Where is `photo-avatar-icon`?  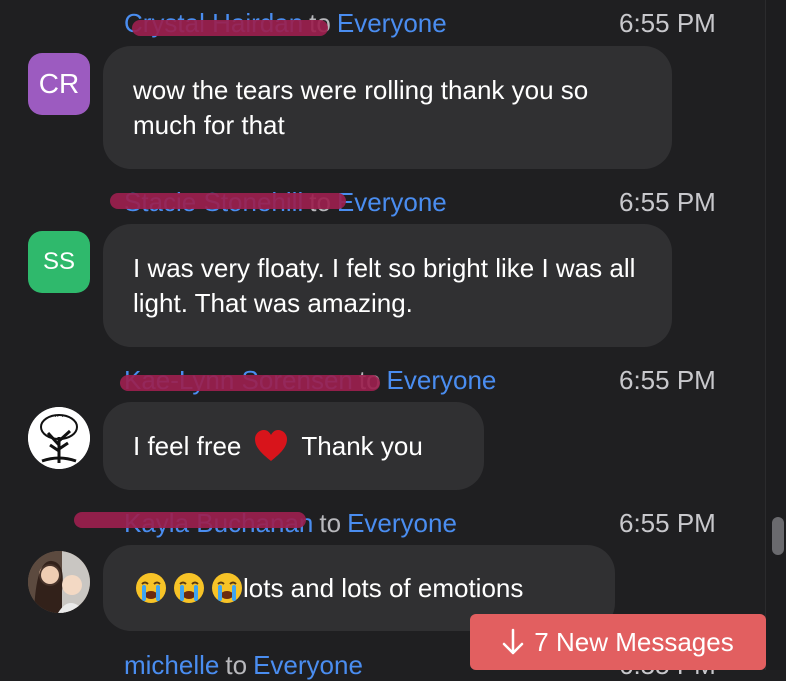 photo-avatar-icon is located at coordinates (59, 582).